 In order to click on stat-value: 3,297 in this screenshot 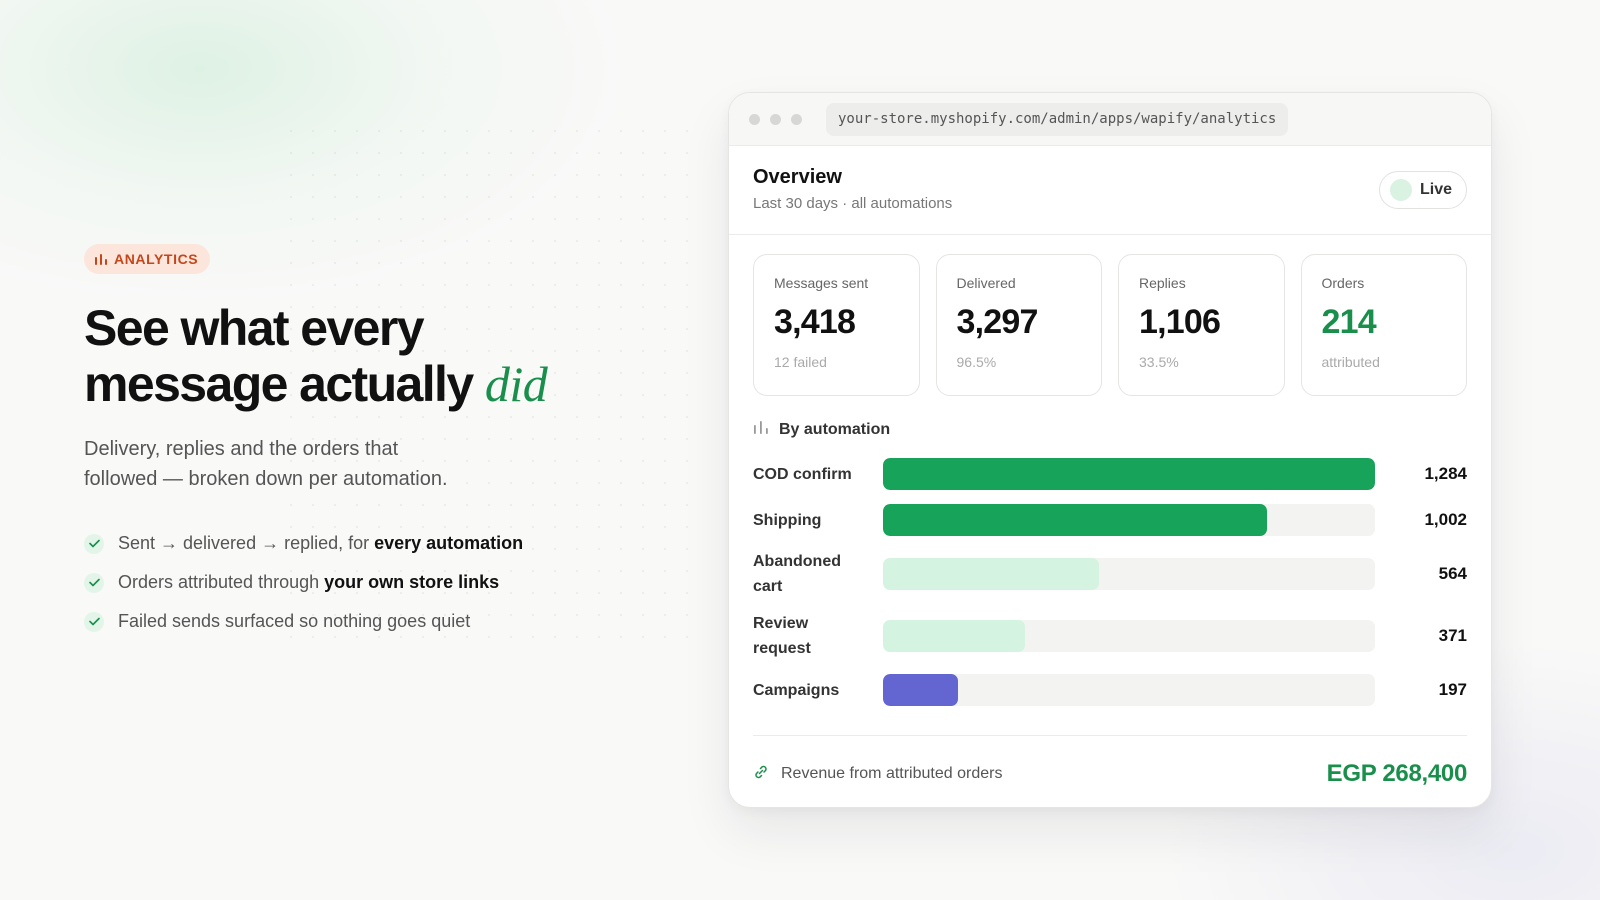, I will do `click(997, 322)`.